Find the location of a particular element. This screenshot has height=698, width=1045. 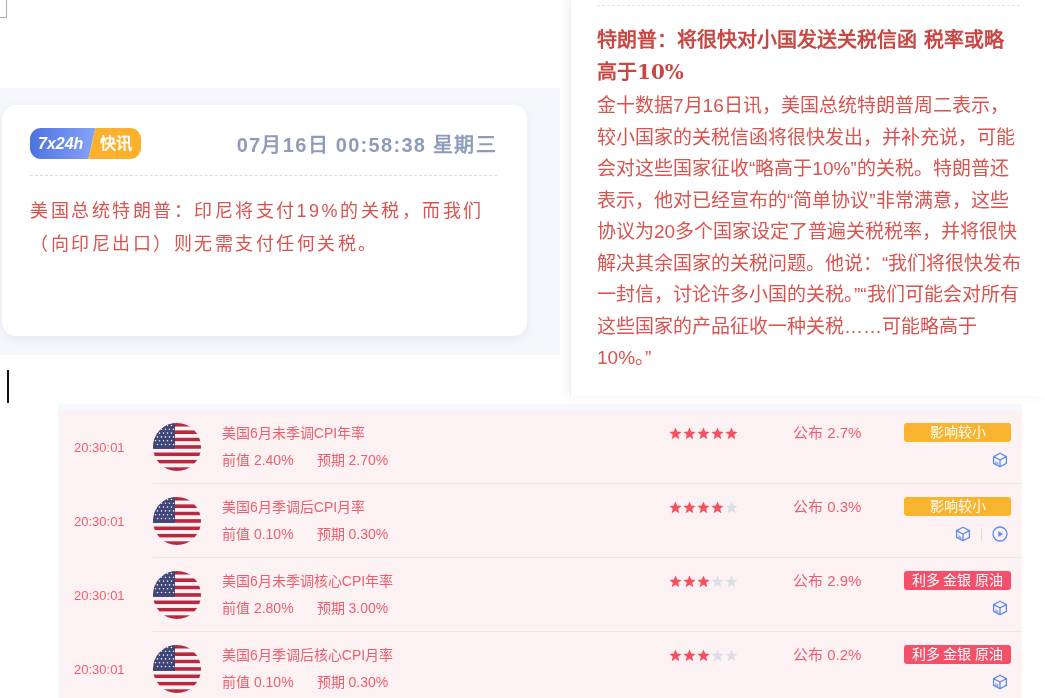

indicator-name: 美国6月未季调核心CPI年率 is located at coordinates (308, 581).